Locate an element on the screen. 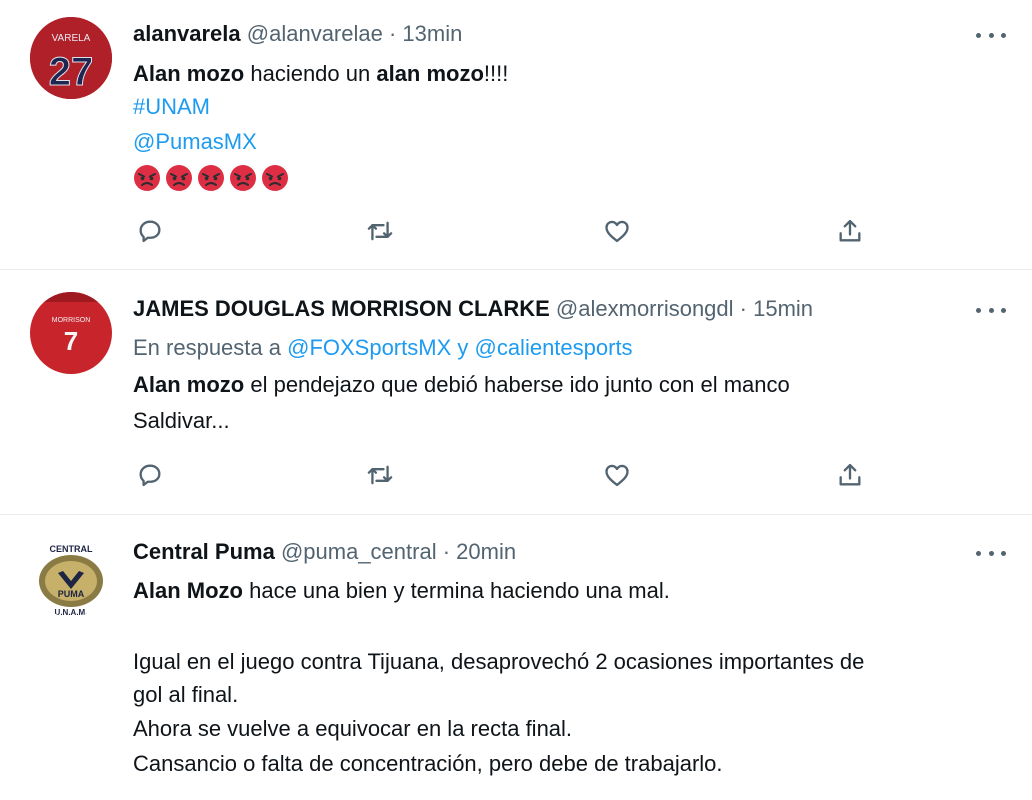 The image size is (1032, 800). tweet-header: alanvarela @alanvarelae · 13min is located at coordinates (297, 34).